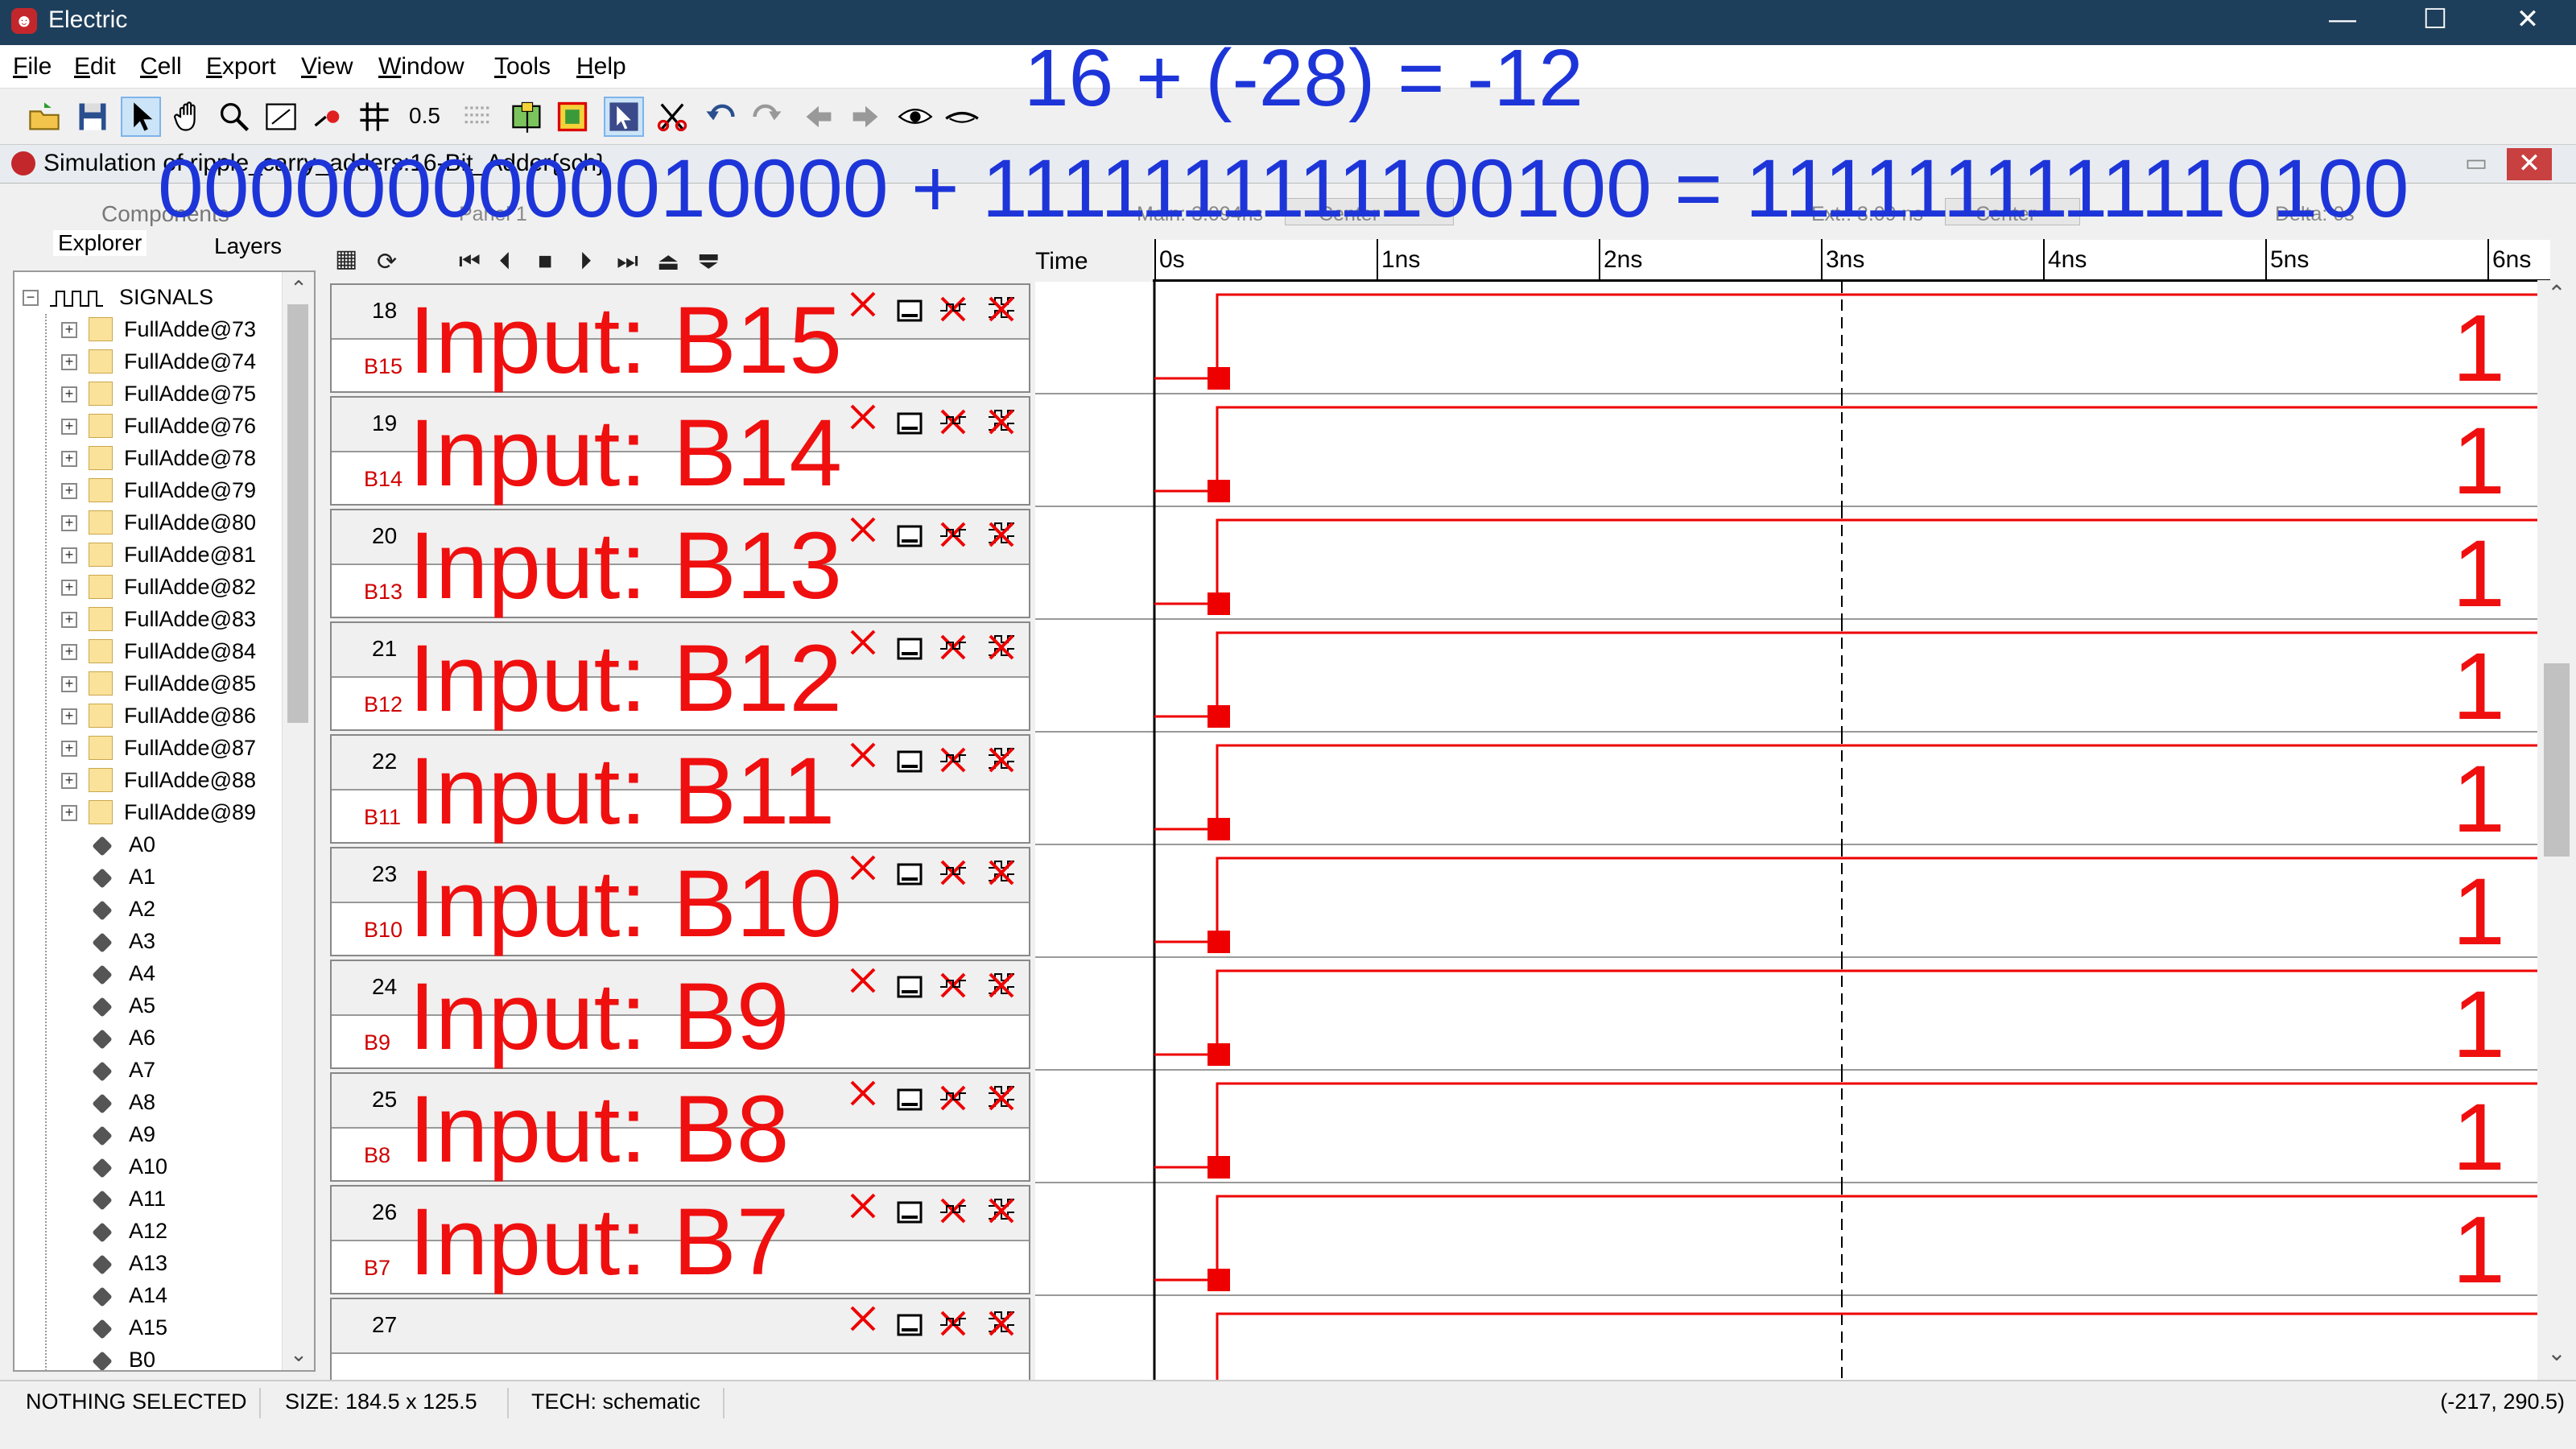 The image size is (2576, 1449). What do you see at coordinates (680, 1014) in the screenshot?
I see `signal-name-box: 24 B9 Input: B9` at bounding box center [680, 1014].